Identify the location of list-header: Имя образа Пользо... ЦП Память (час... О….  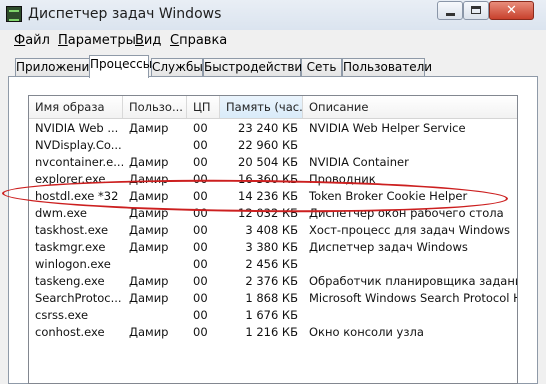
(273, 107).